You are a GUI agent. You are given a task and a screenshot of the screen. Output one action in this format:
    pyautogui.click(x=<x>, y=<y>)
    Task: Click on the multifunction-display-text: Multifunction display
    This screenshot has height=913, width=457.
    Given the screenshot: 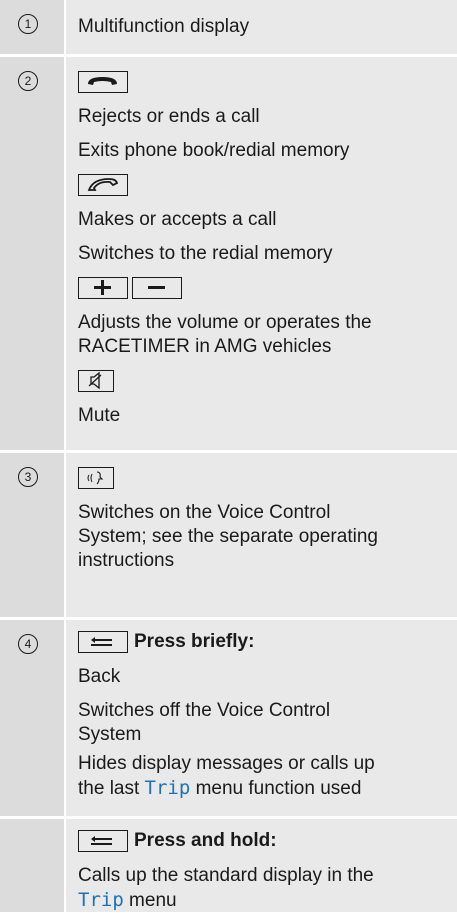 What is the action you would take?
    pyautogui.click(x=164, y=26)
    